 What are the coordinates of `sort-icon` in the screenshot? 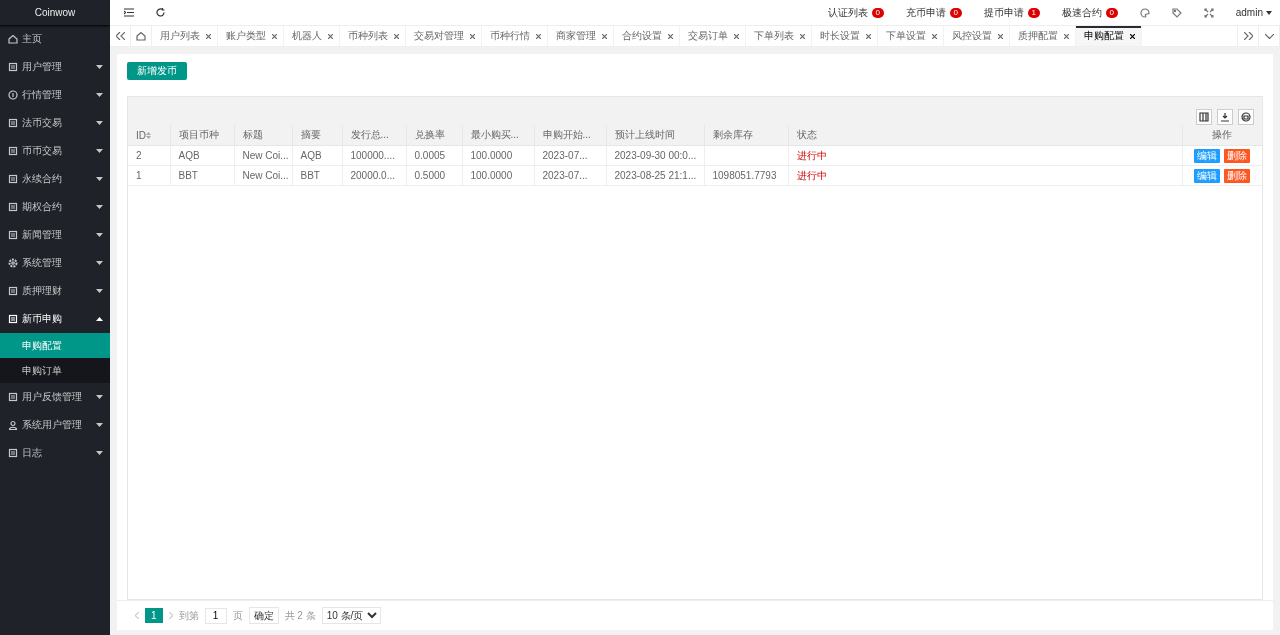 It's located at (148, 135).